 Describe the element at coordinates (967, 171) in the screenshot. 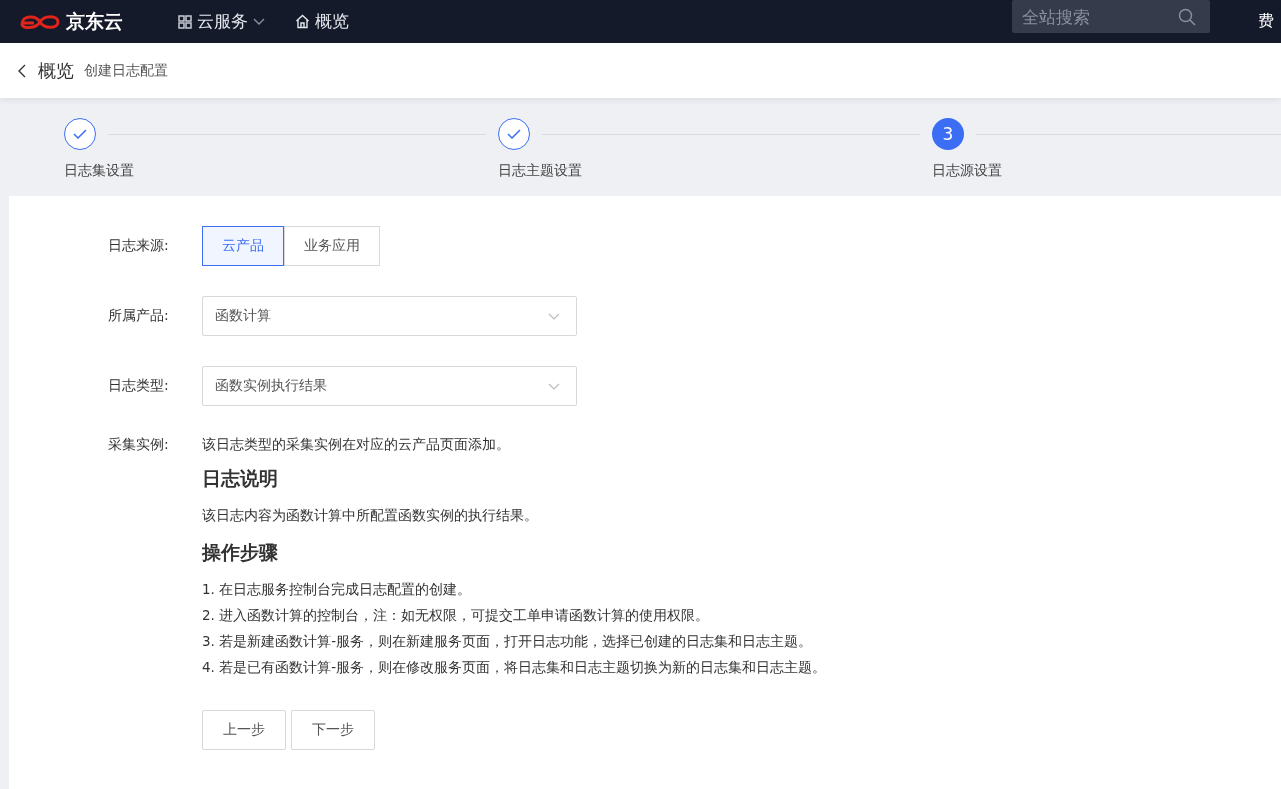

I see `step-label: 日志源设置` at that location.